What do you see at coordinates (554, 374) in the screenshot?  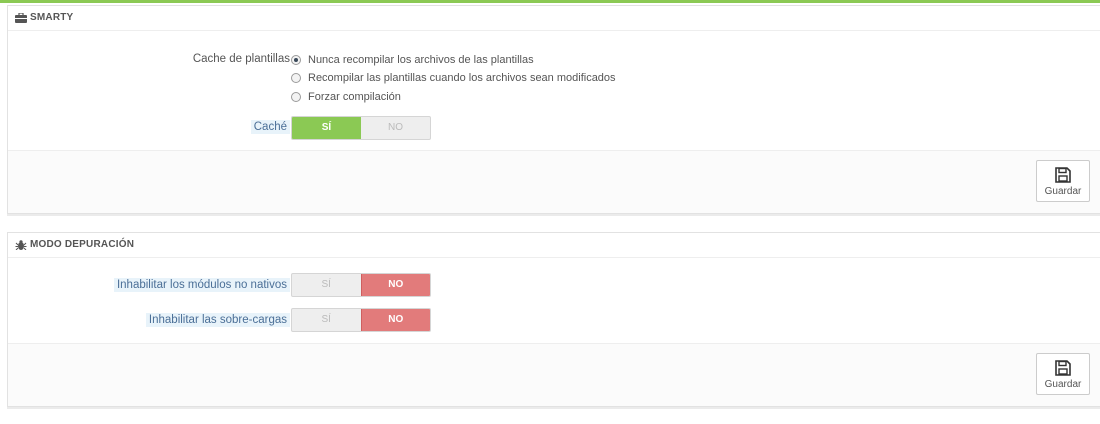 I see `debug-mode-panel-footer: Guardar` at bounding box center [554, 374].